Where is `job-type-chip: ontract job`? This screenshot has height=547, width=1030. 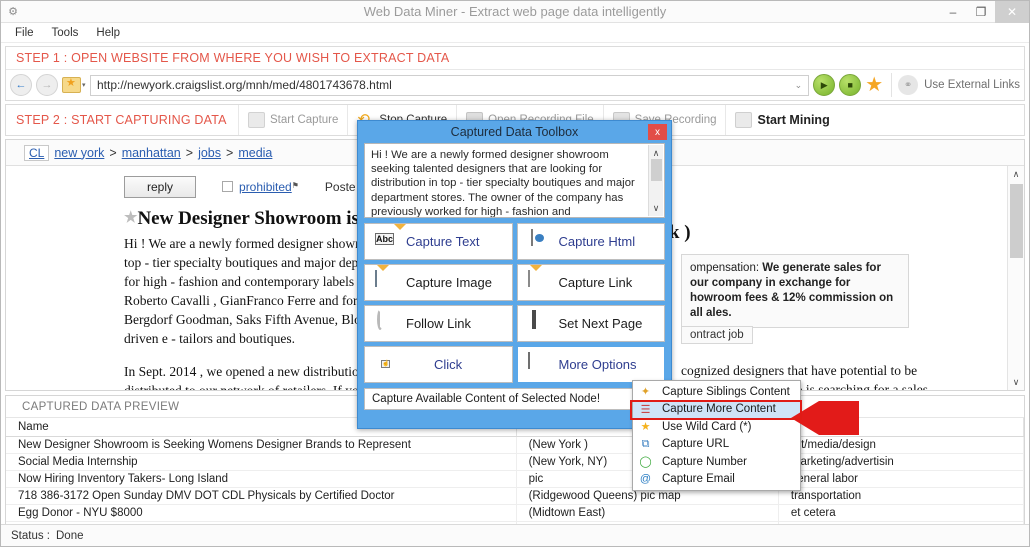
job-type-chip: ontract job is located at coordinates (717, 335).